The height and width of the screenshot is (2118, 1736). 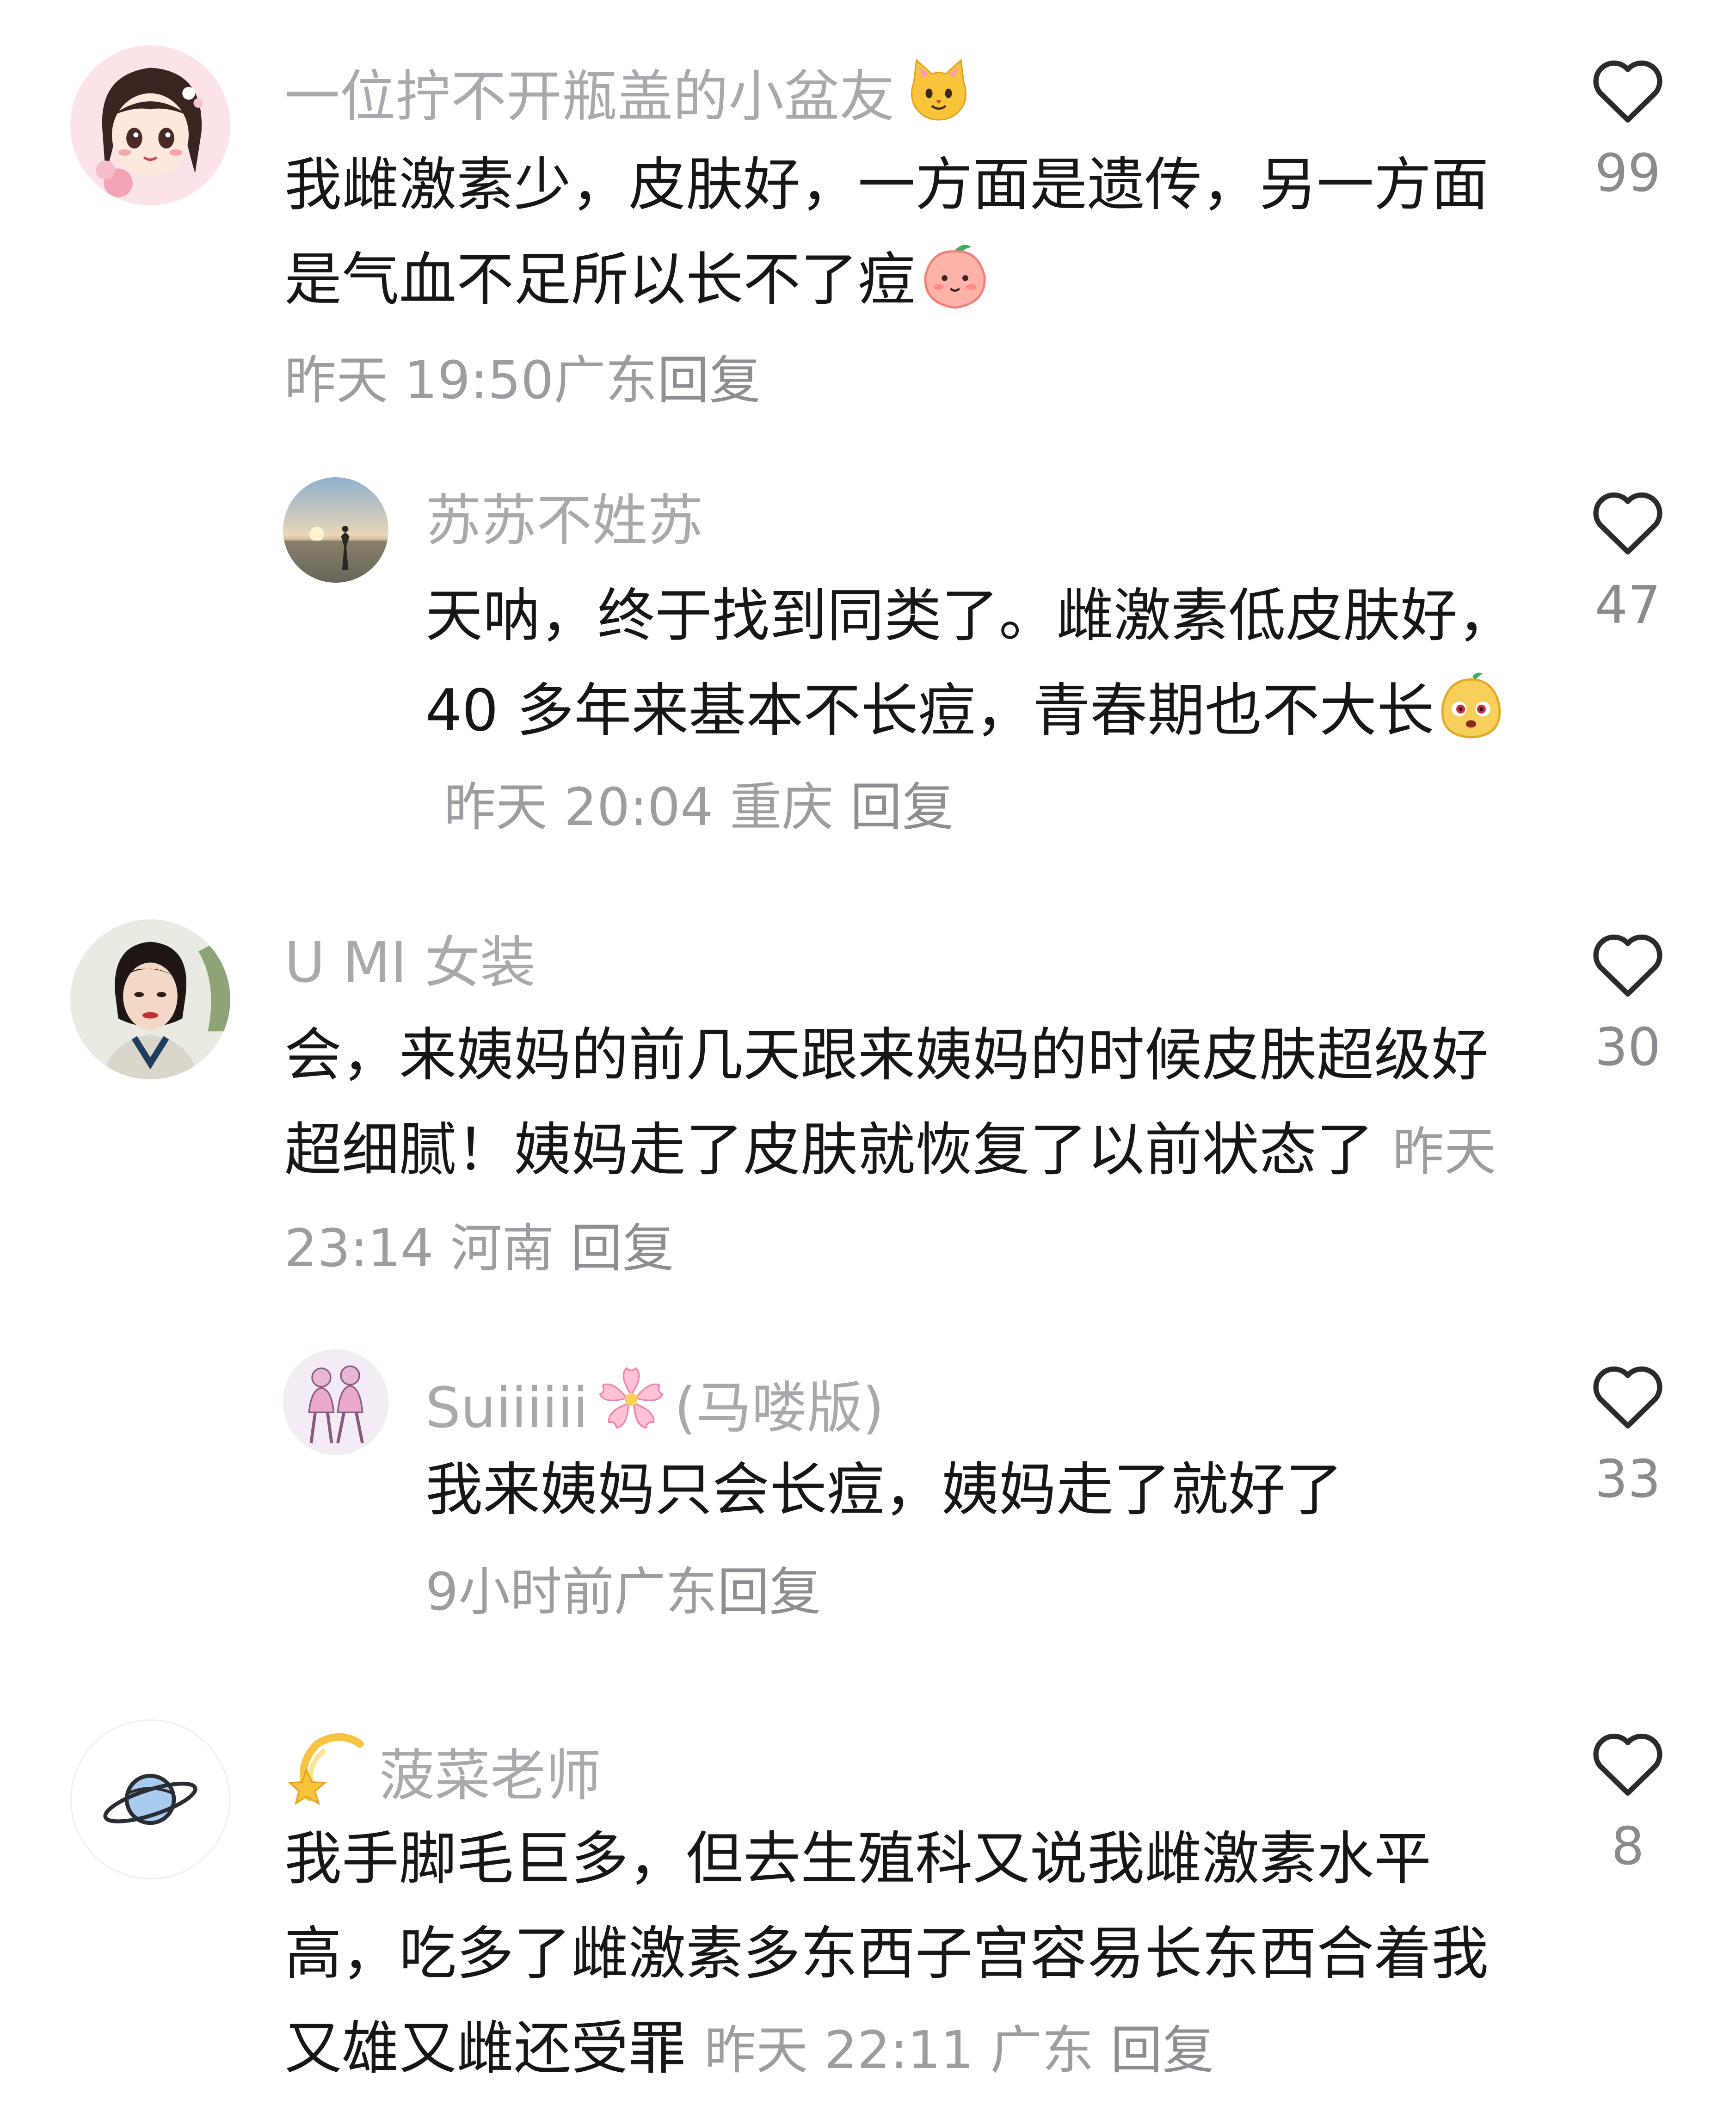 I want to click on comment-time: 昨天 19:50, so click(x=419, y=381).